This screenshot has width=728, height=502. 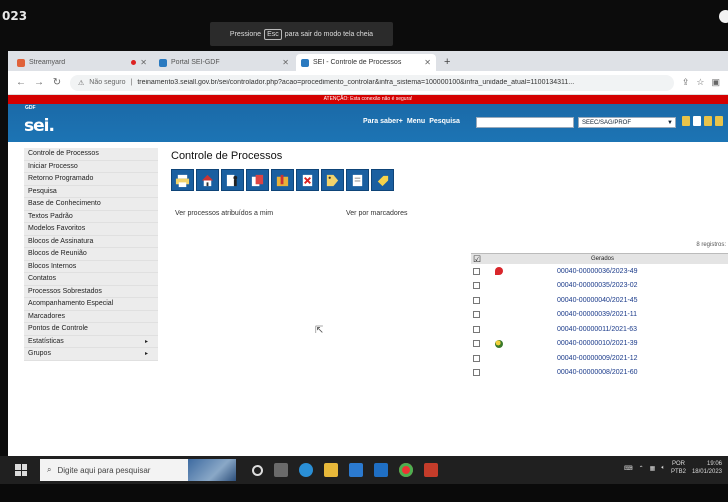 I want to click on assign-process-button, so click(x=232, y=180).